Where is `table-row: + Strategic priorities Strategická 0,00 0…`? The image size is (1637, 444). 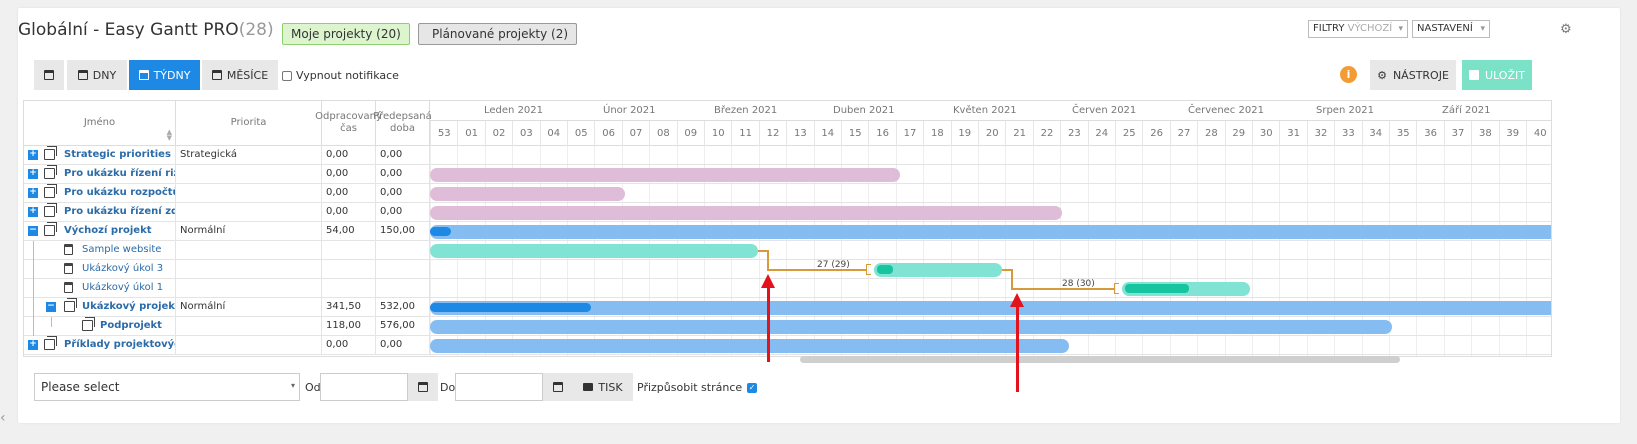 table-row: + Strategic priorities Strategická 0,00 0… is located at coordinates (787, 155).